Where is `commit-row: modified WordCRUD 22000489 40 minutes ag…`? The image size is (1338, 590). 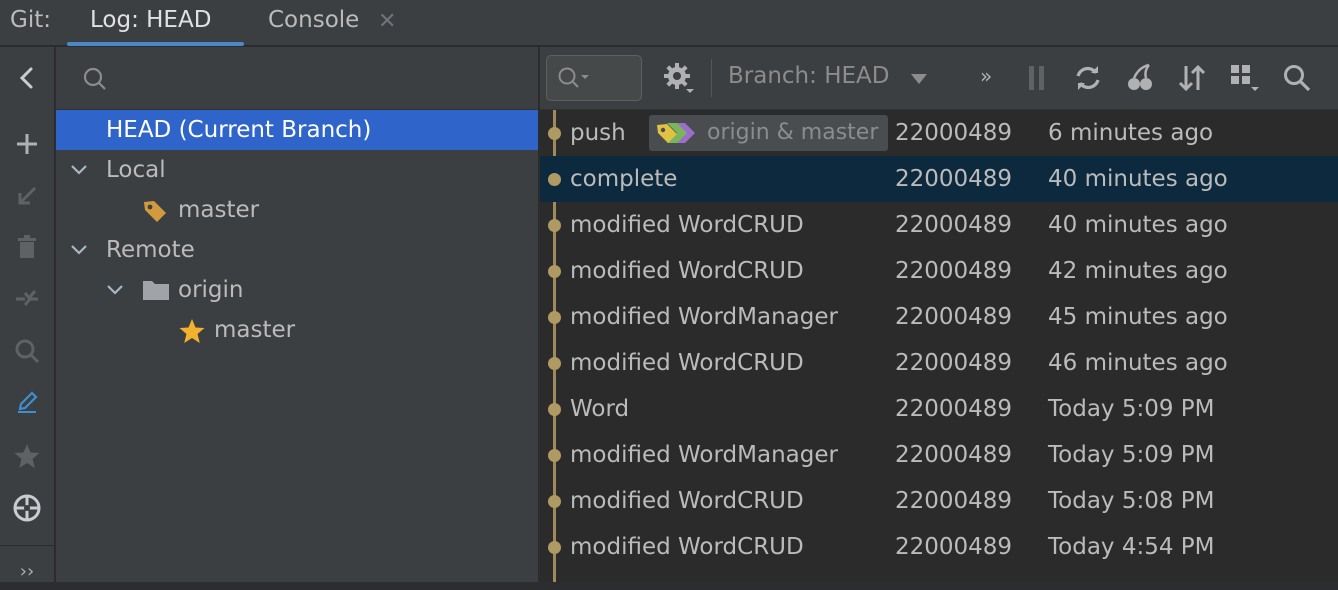
commit-row: modified WordCRUD 22000489 40 minutes ag… is located at coordinates (939, 225).